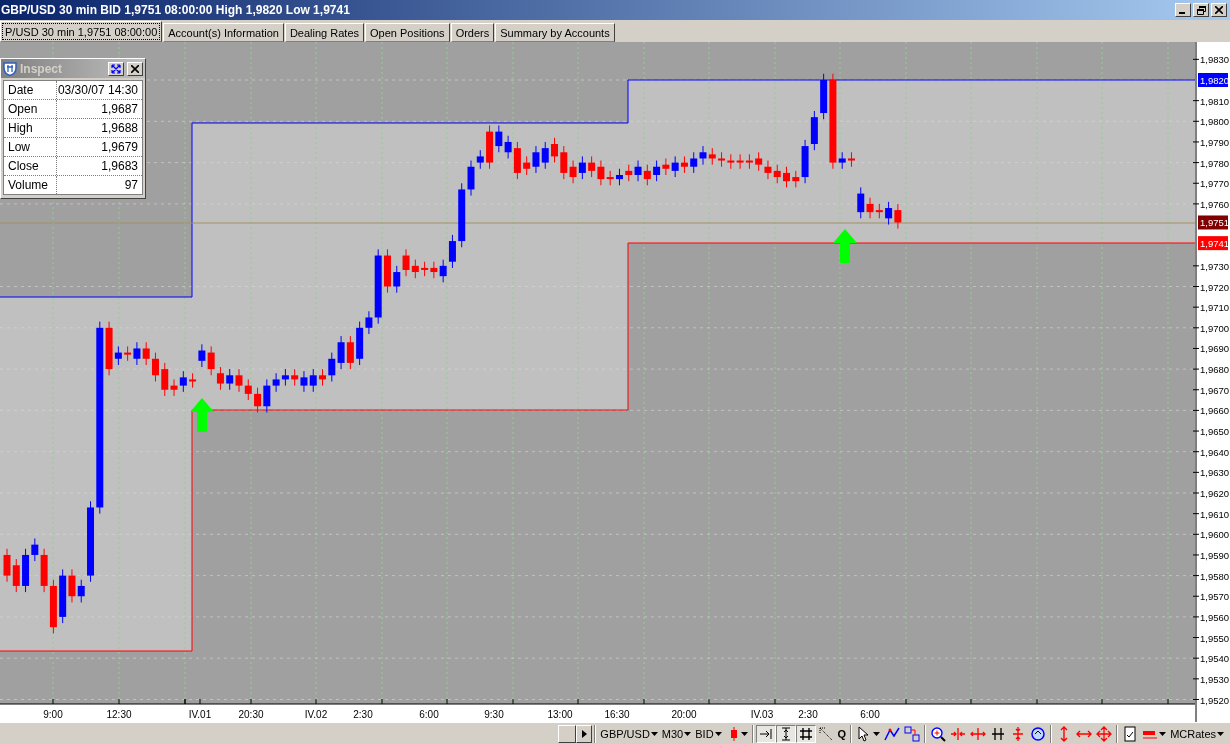  What do you see at coordinates (10, 68) in the screenshot?
I see `shield-icon` at bounding box center [10, 68].